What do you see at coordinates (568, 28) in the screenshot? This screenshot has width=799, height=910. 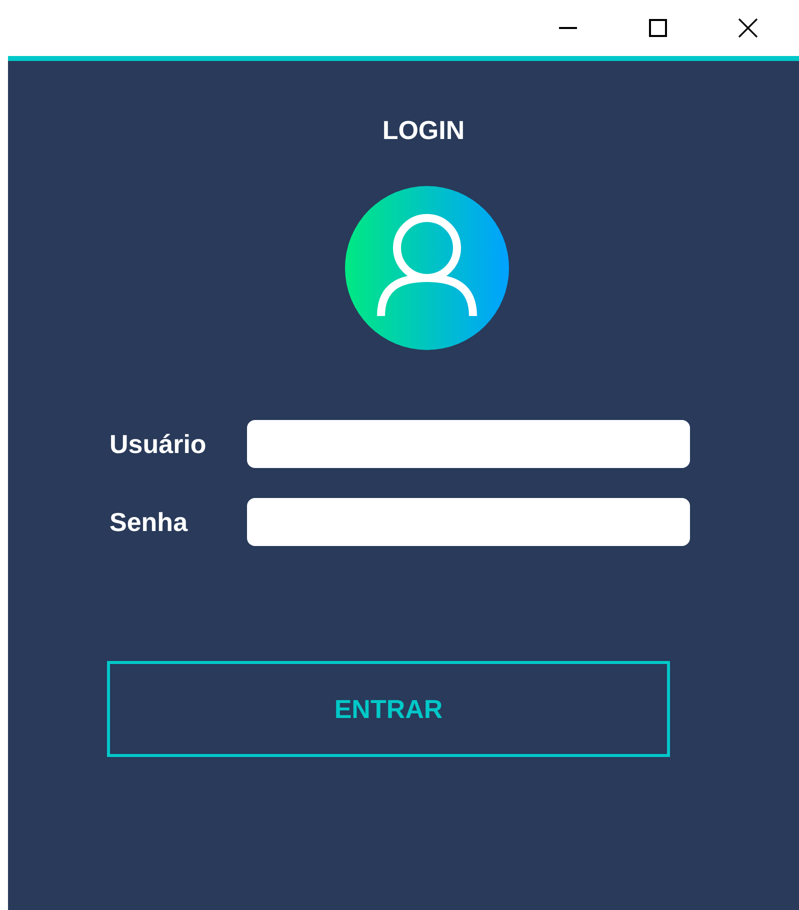 I see `minimize-icon` at bounding box center [568, 28].